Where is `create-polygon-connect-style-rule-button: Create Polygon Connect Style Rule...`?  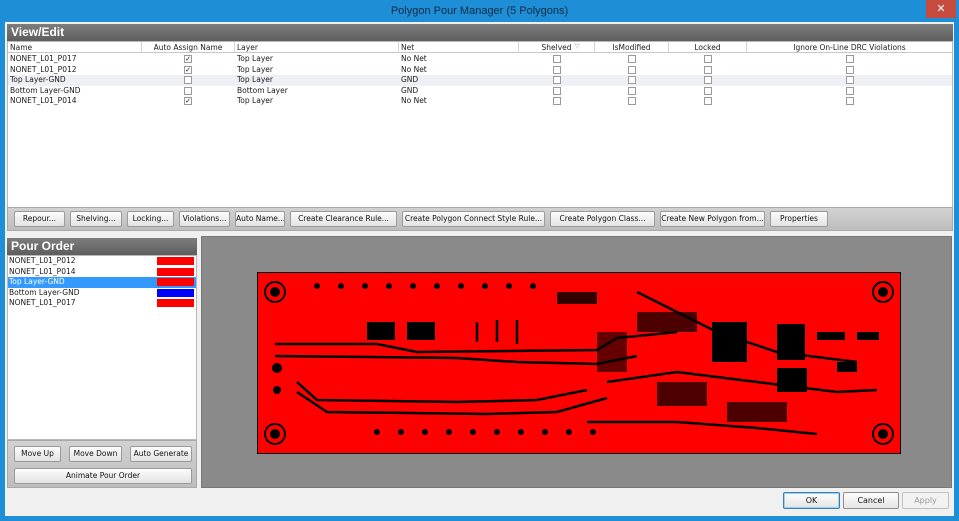
create-polygon-connect-style-rule-button: Create Polygon Connect Style Rule... is located at coordinates (473, 219).